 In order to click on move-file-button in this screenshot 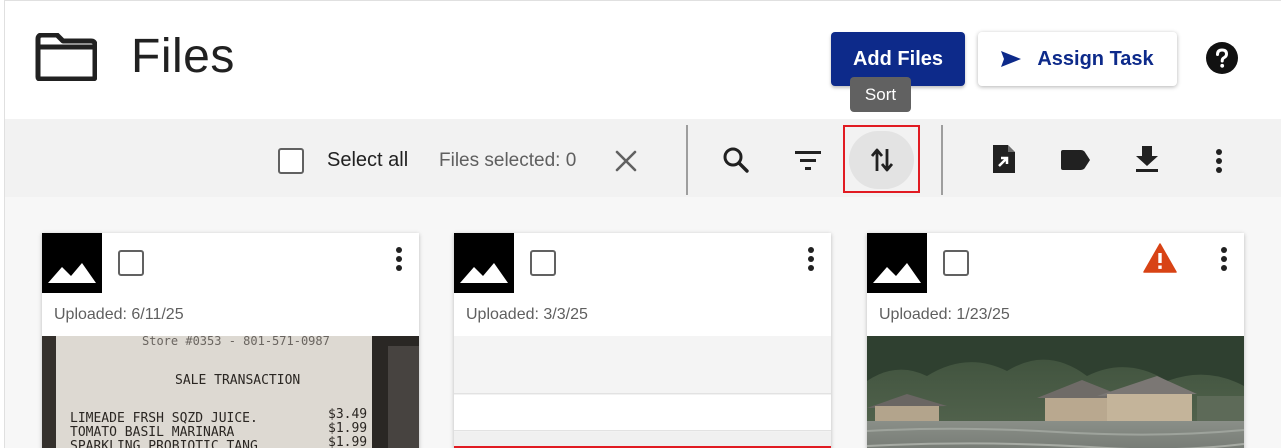, I will do `click(1004, 159)`.